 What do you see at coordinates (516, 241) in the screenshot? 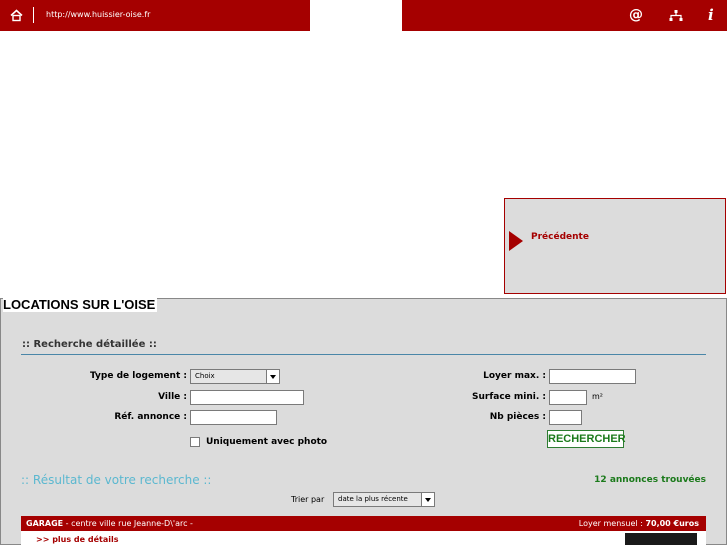
I see `previous-arrow-icon` at bounding box center [516, 241].